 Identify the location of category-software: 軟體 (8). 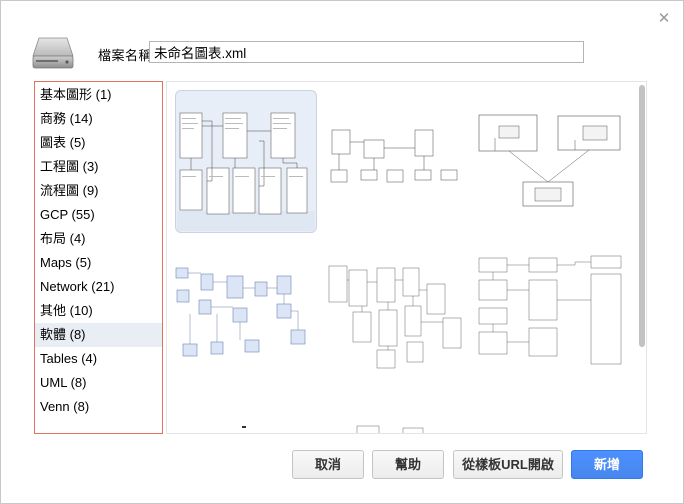
(98, 335).